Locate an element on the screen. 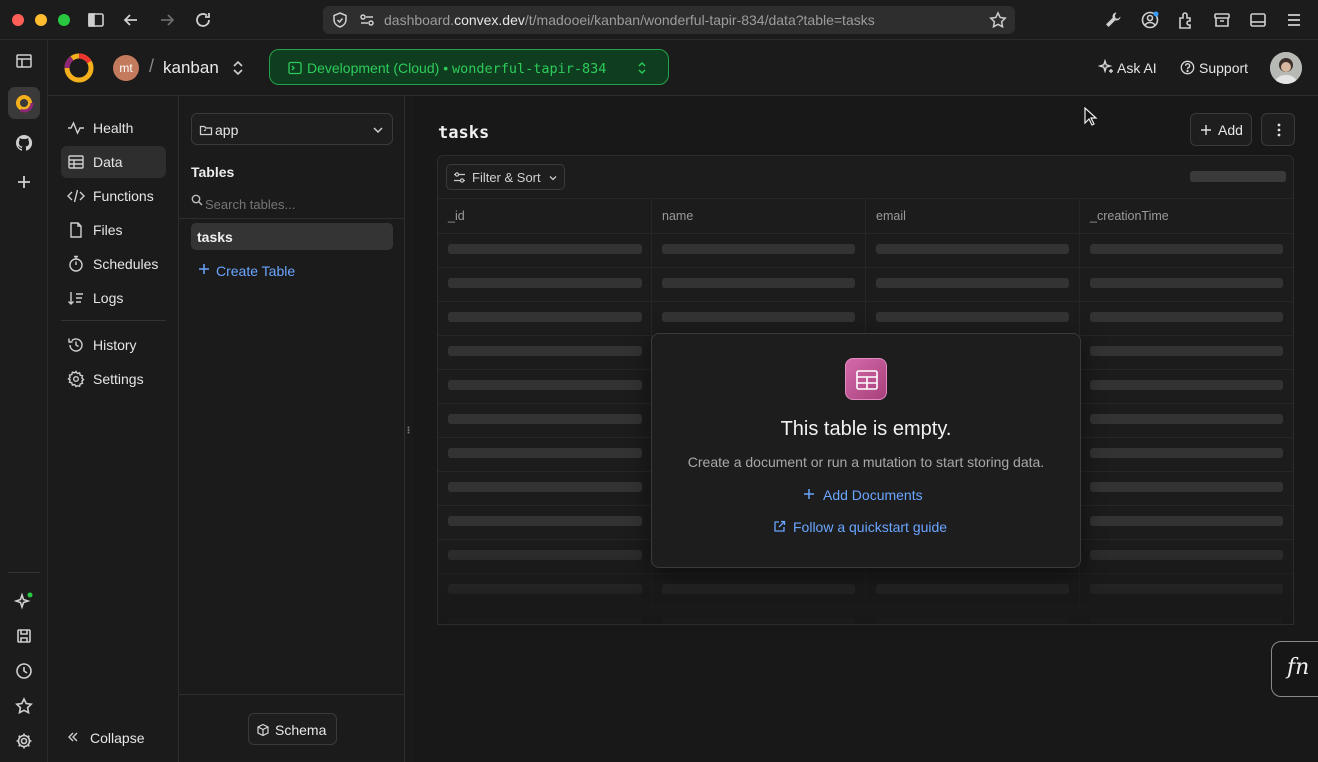  reload-icon is located at coordinates (203, 20).